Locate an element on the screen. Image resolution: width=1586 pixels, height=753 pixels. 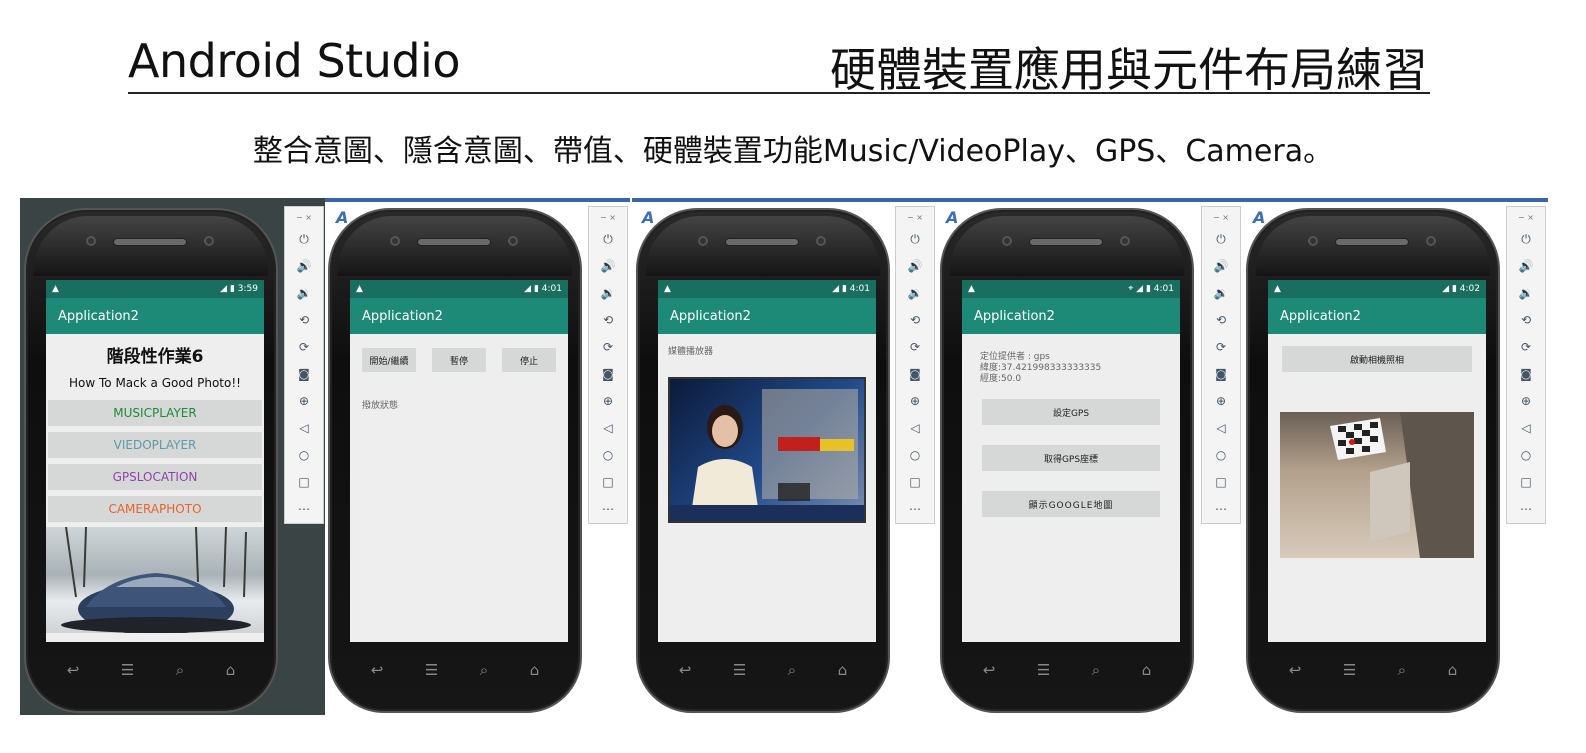
music-player-button: MUSICPLAYER is located at coordinates (155, 413).